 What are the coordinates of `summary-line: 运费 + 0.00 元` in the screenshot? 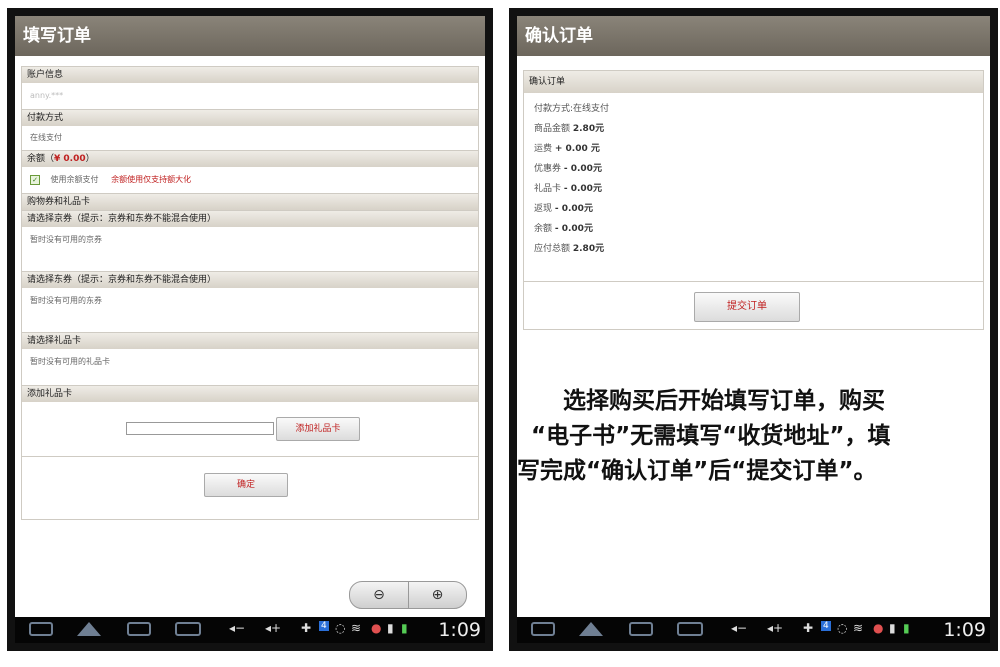 It's located at (567, 149).